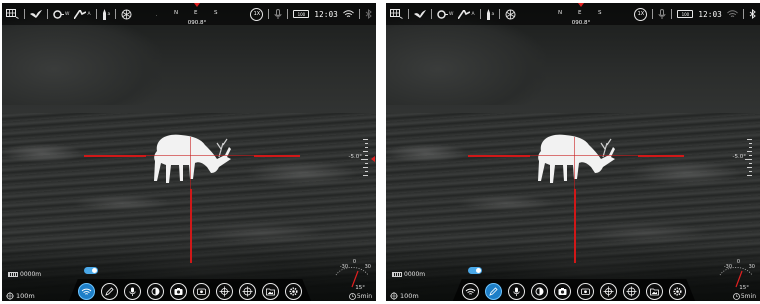 The height and width of the screenshot is (304, 760). Describe the element at coordinates (685, 14) in the screenshot. I see `battery-indicator: 100` at that location.